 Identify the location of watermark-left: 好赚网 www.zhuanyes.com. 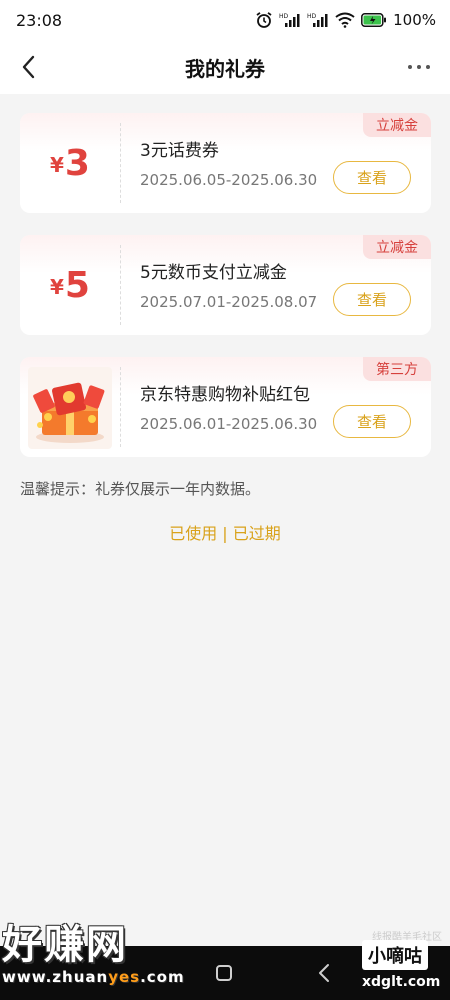
(97, 956).